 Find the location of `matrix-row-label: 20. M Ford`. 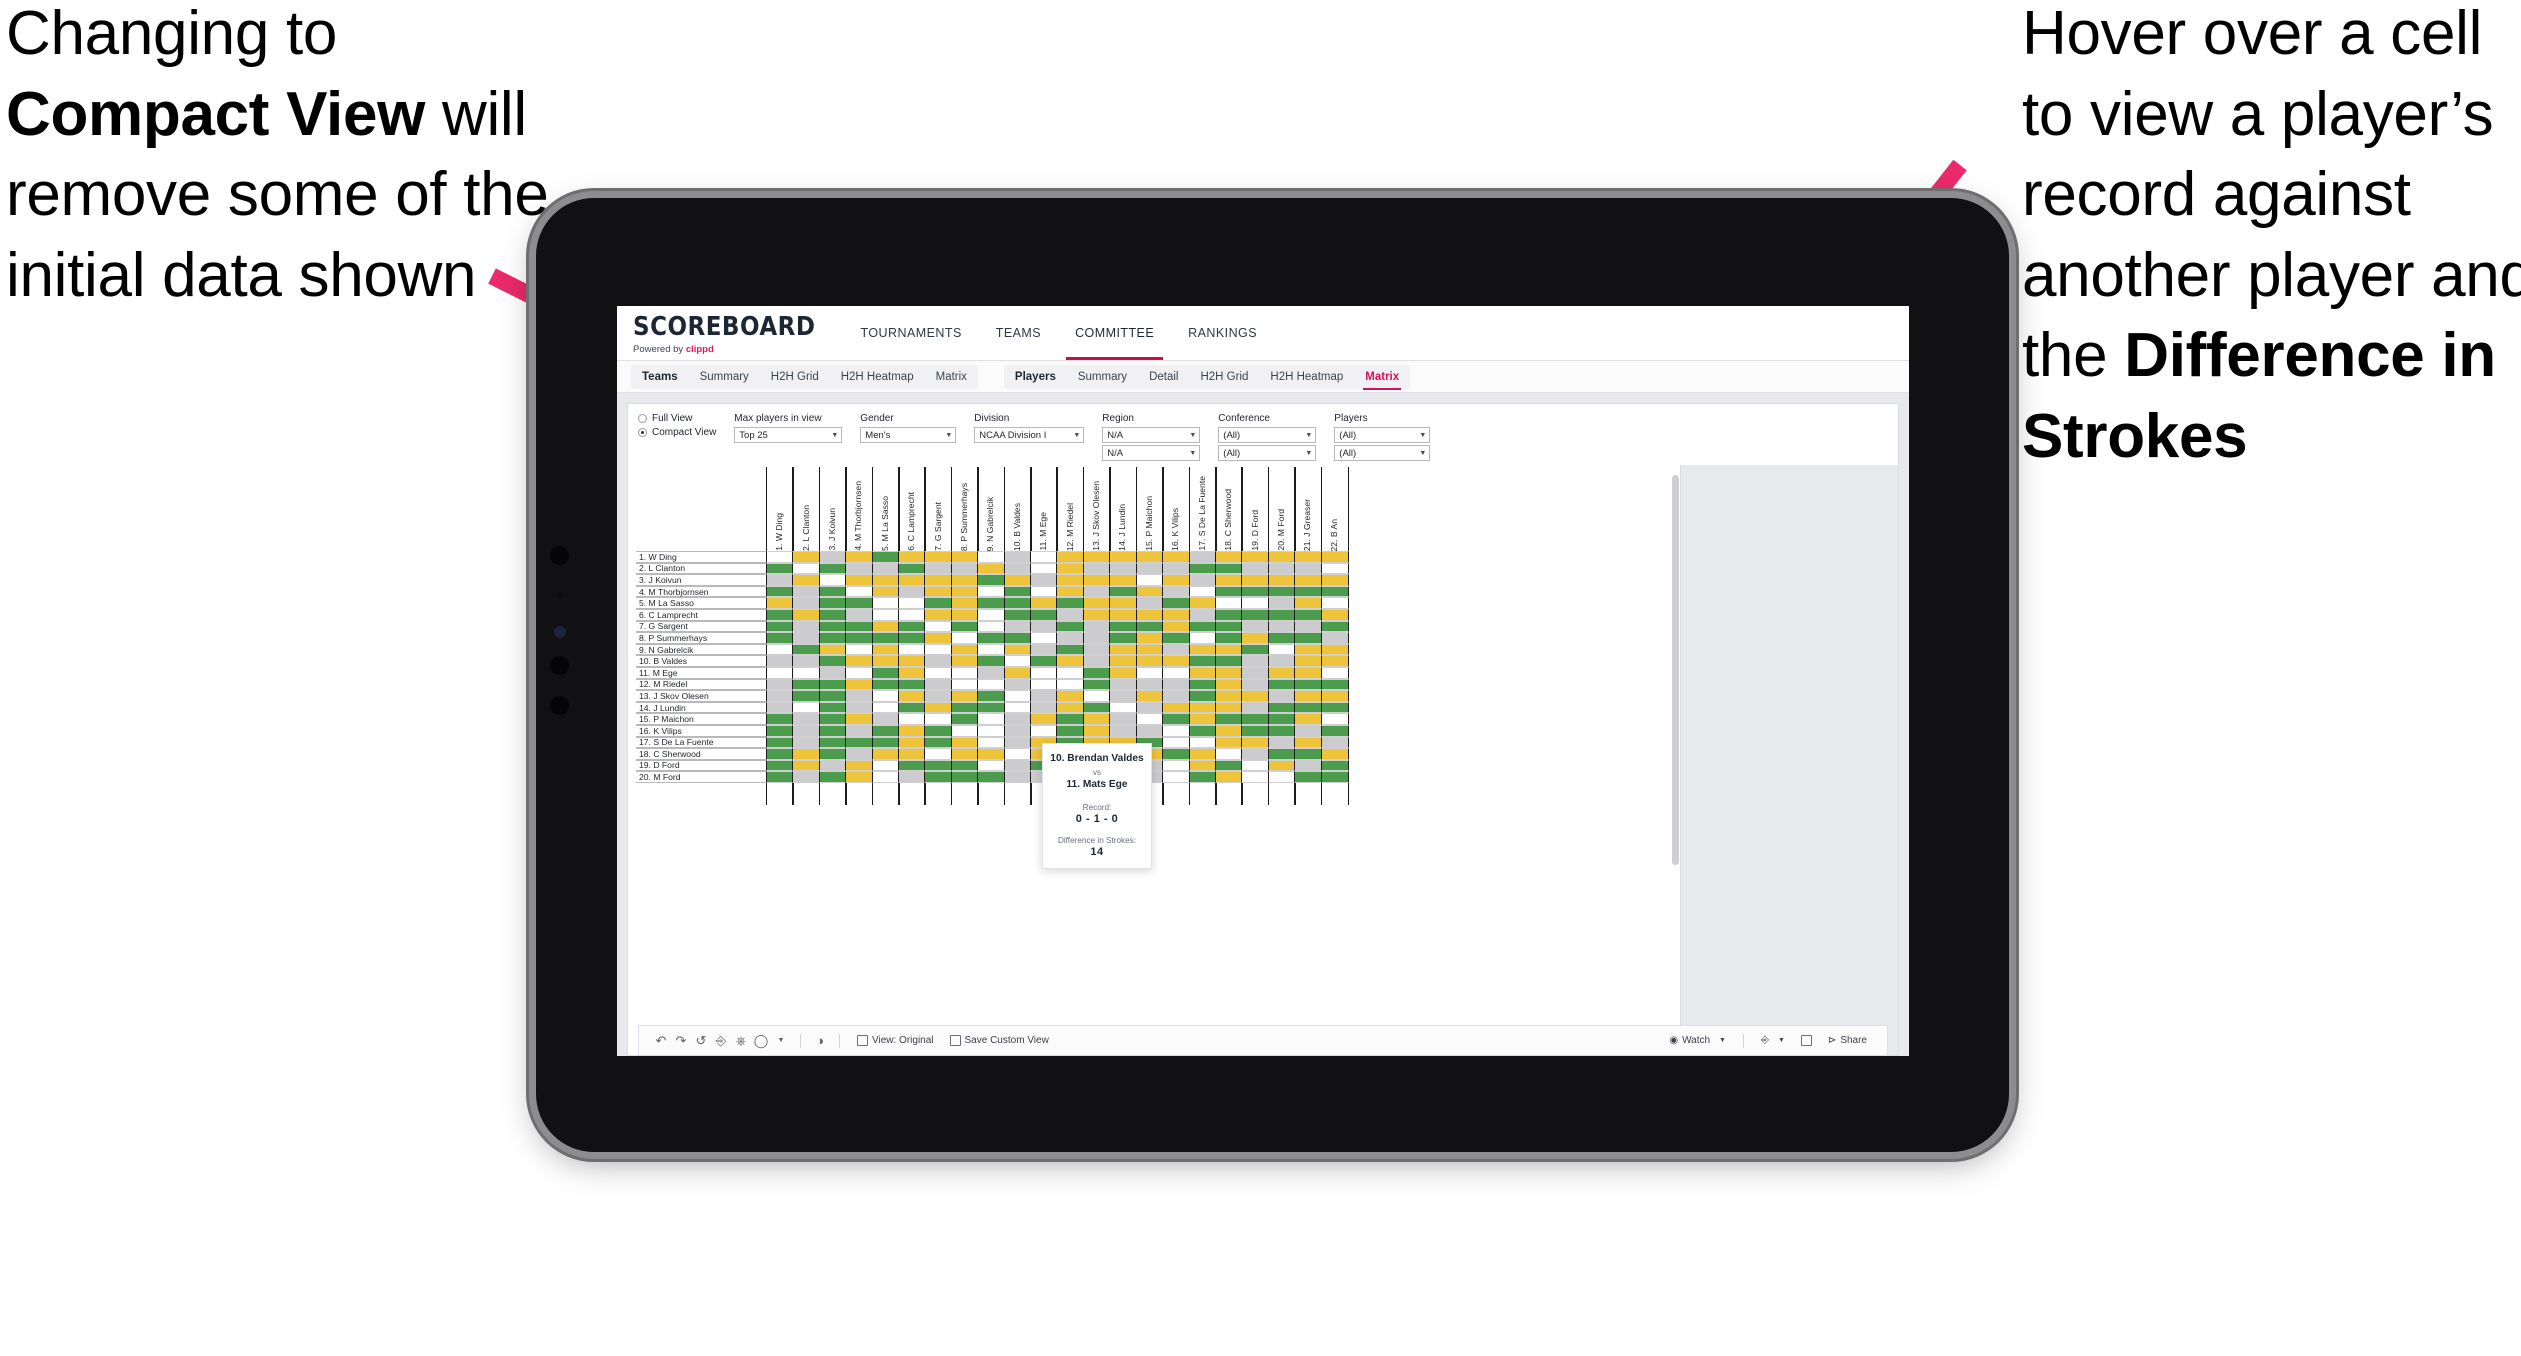

matrix-row-label: 20. M Ford is located at coordinates (701, 777).